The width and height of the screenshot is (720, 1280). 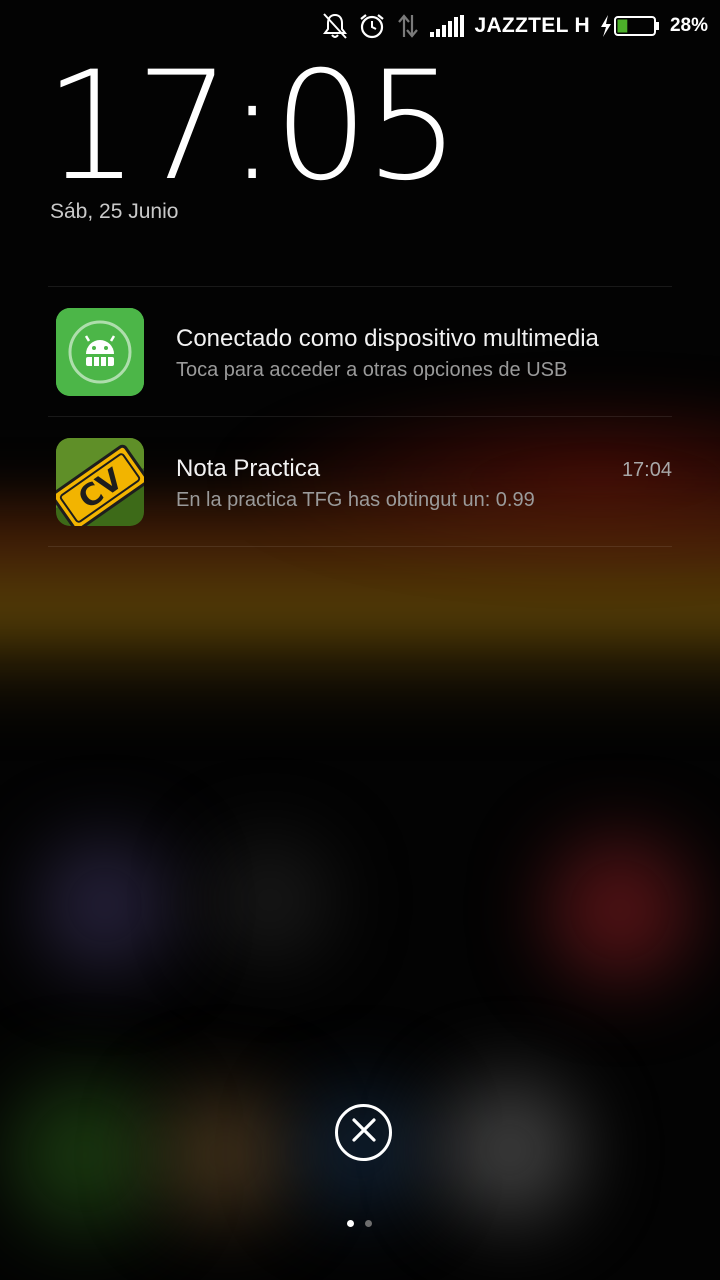 I want to click on lockscreen-date: Sáb, 25 Junio, so click(x=114, y=211).